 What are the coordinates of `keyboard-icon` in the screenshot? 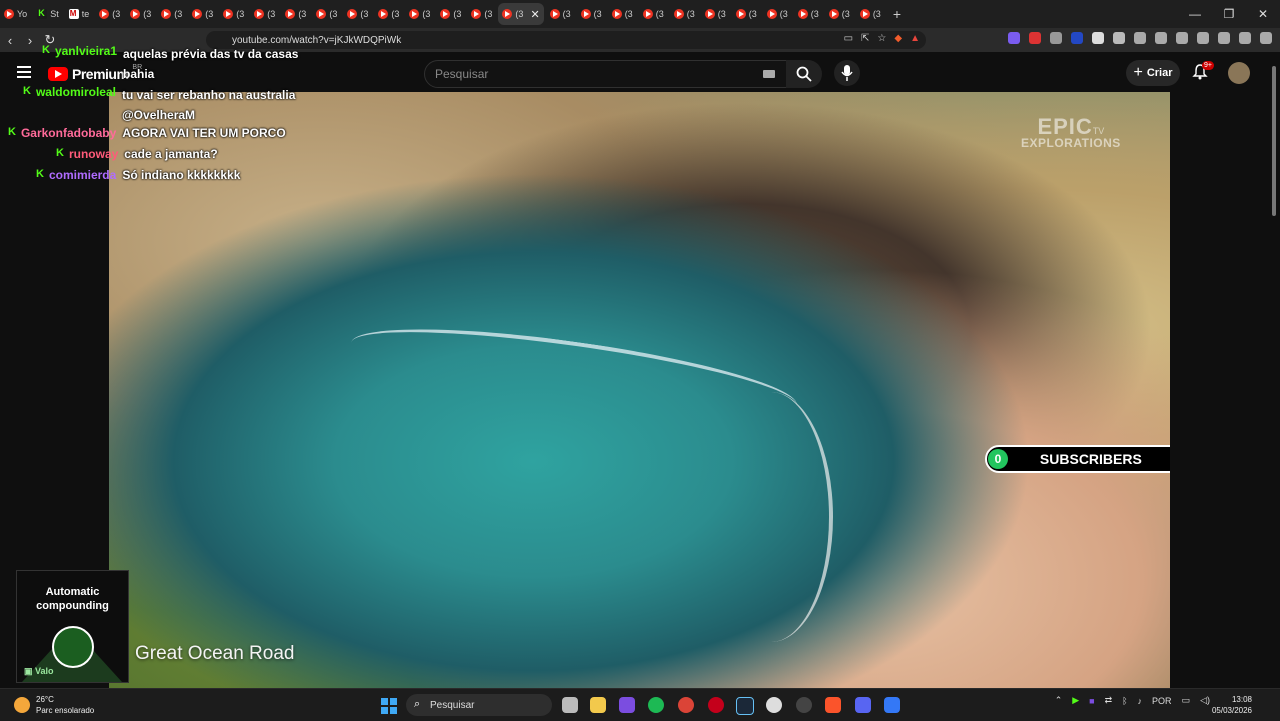 It's located at (769, 74).